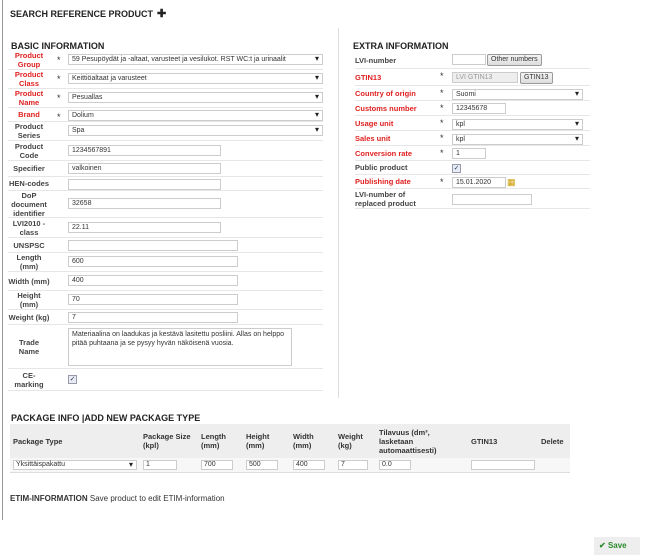  Describe the element at coordinates (72, 379) in the screenshot. I see `ce_marking-checkbox: ✓` at that location.